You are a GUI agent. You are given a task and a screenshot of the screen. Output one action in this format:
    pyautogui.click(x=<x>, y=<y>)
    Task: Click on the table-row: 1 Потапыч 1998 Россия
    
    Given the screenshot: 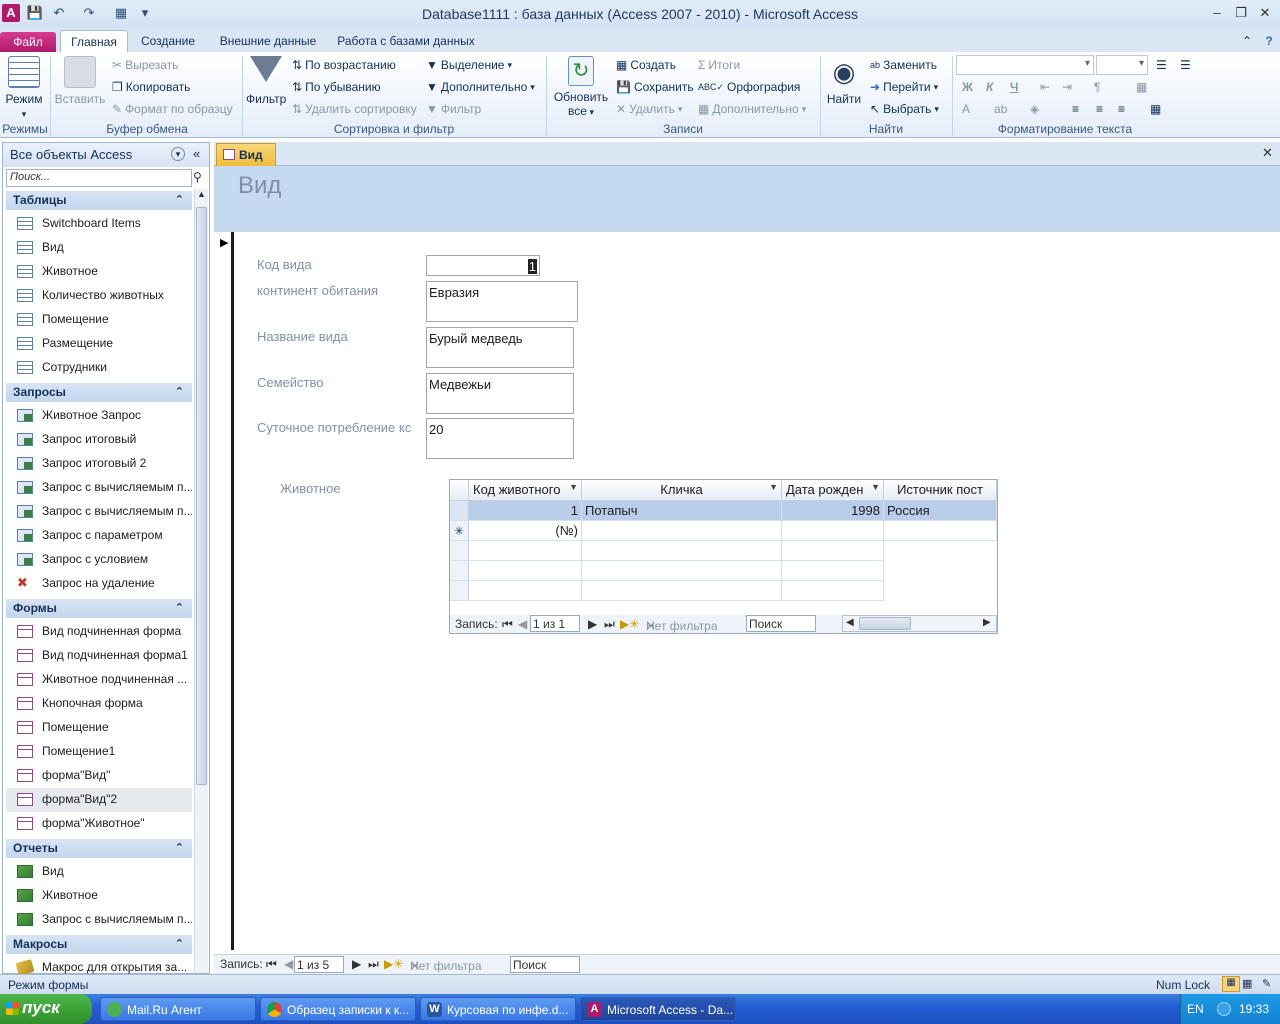 What is the action you would take?
    pyautogui.click(x=723, y=511)
    